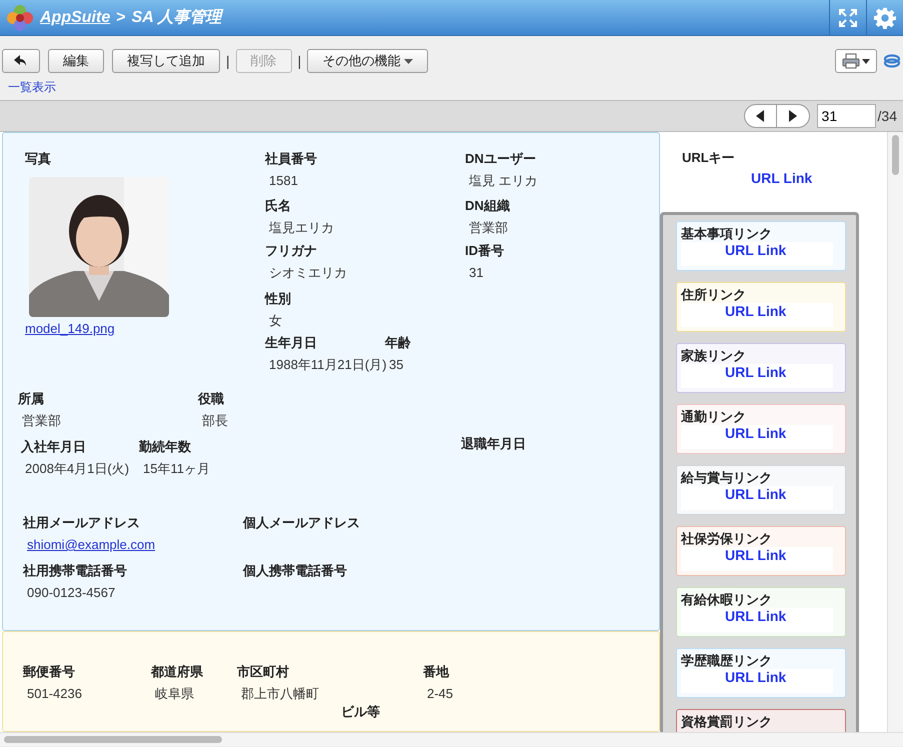 The width and height of the screenshot is (903, 747). Describe the element at coordinates (848, 18) in the screenshot. I see `expand-icon` at that location.